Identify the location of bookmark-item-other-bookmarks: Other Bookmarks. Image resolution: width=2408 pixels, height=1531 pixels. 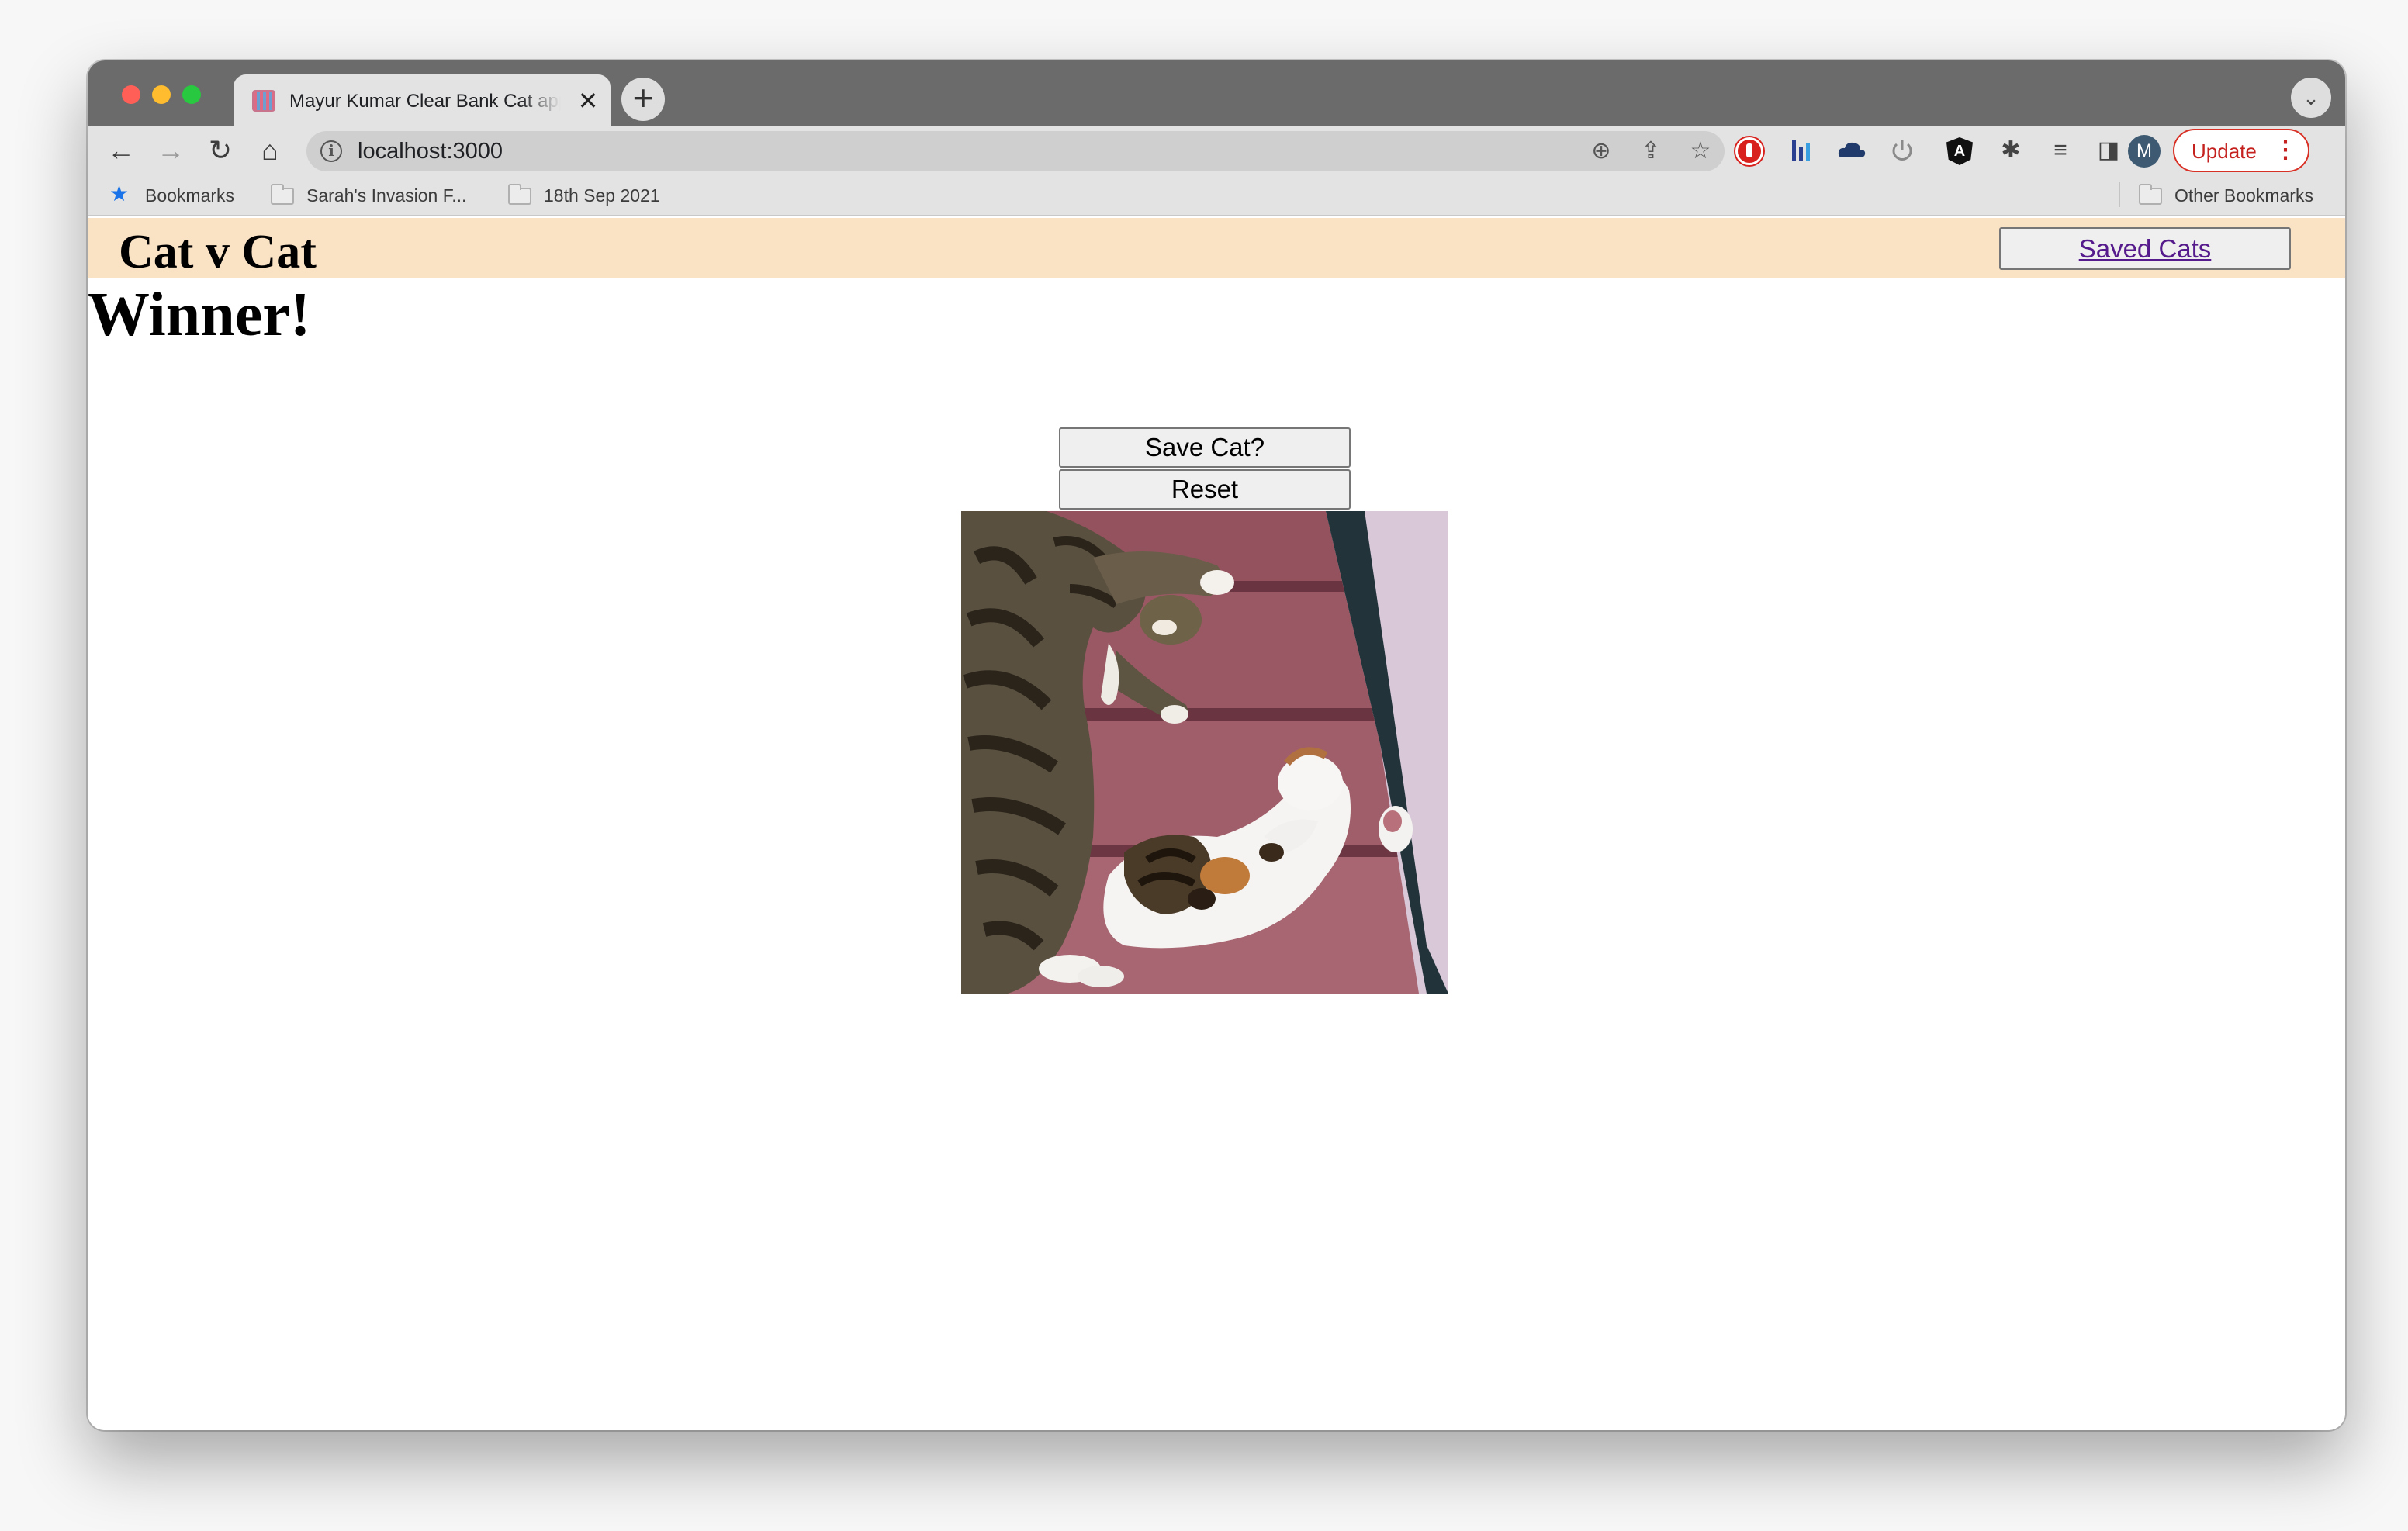
(2243, 195).